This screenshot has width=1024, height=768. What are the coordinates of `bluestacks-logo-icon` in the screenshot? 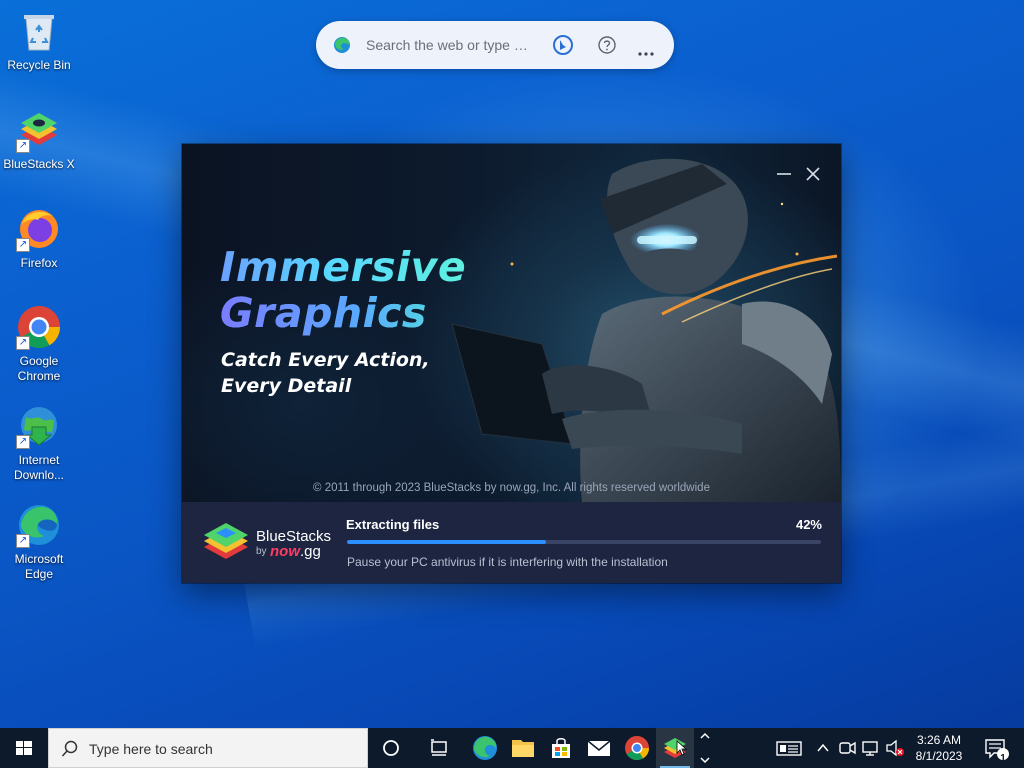 It's located at (226, 541).